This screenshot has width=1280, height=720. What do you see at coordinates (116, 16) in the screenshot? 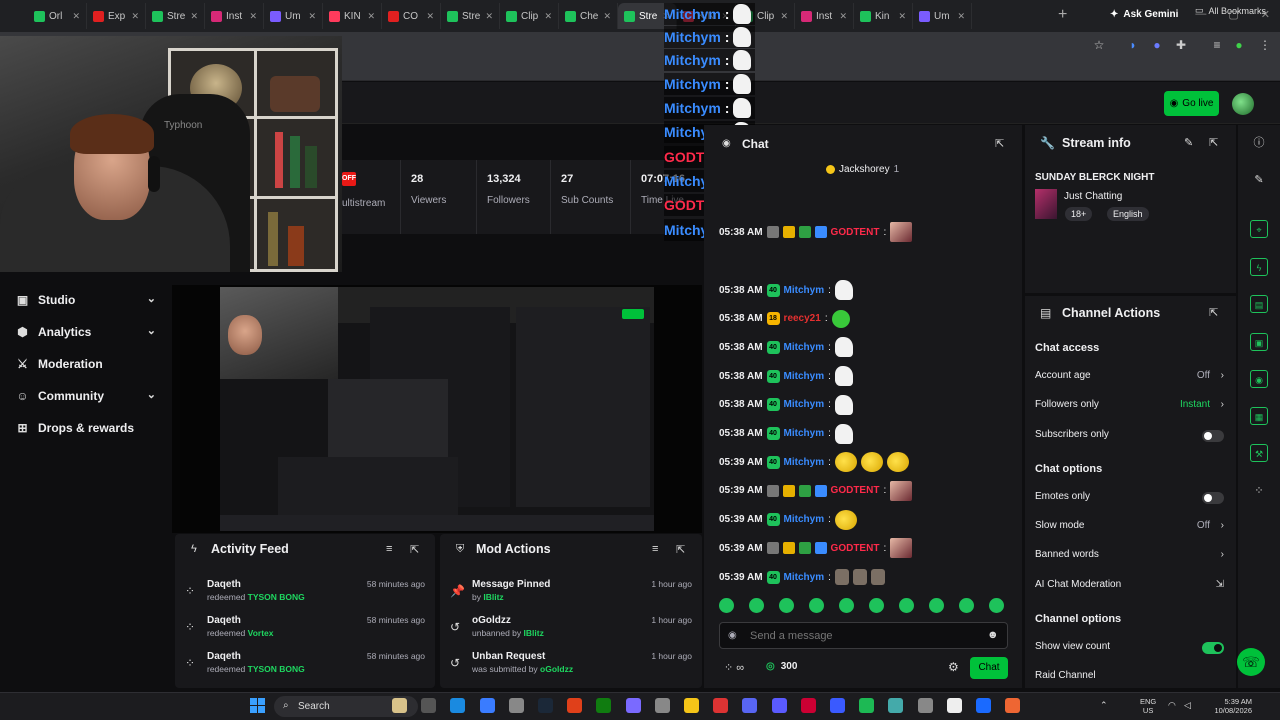
I see `browser-tab: Exp ✕` at bounding box center [116, 16].